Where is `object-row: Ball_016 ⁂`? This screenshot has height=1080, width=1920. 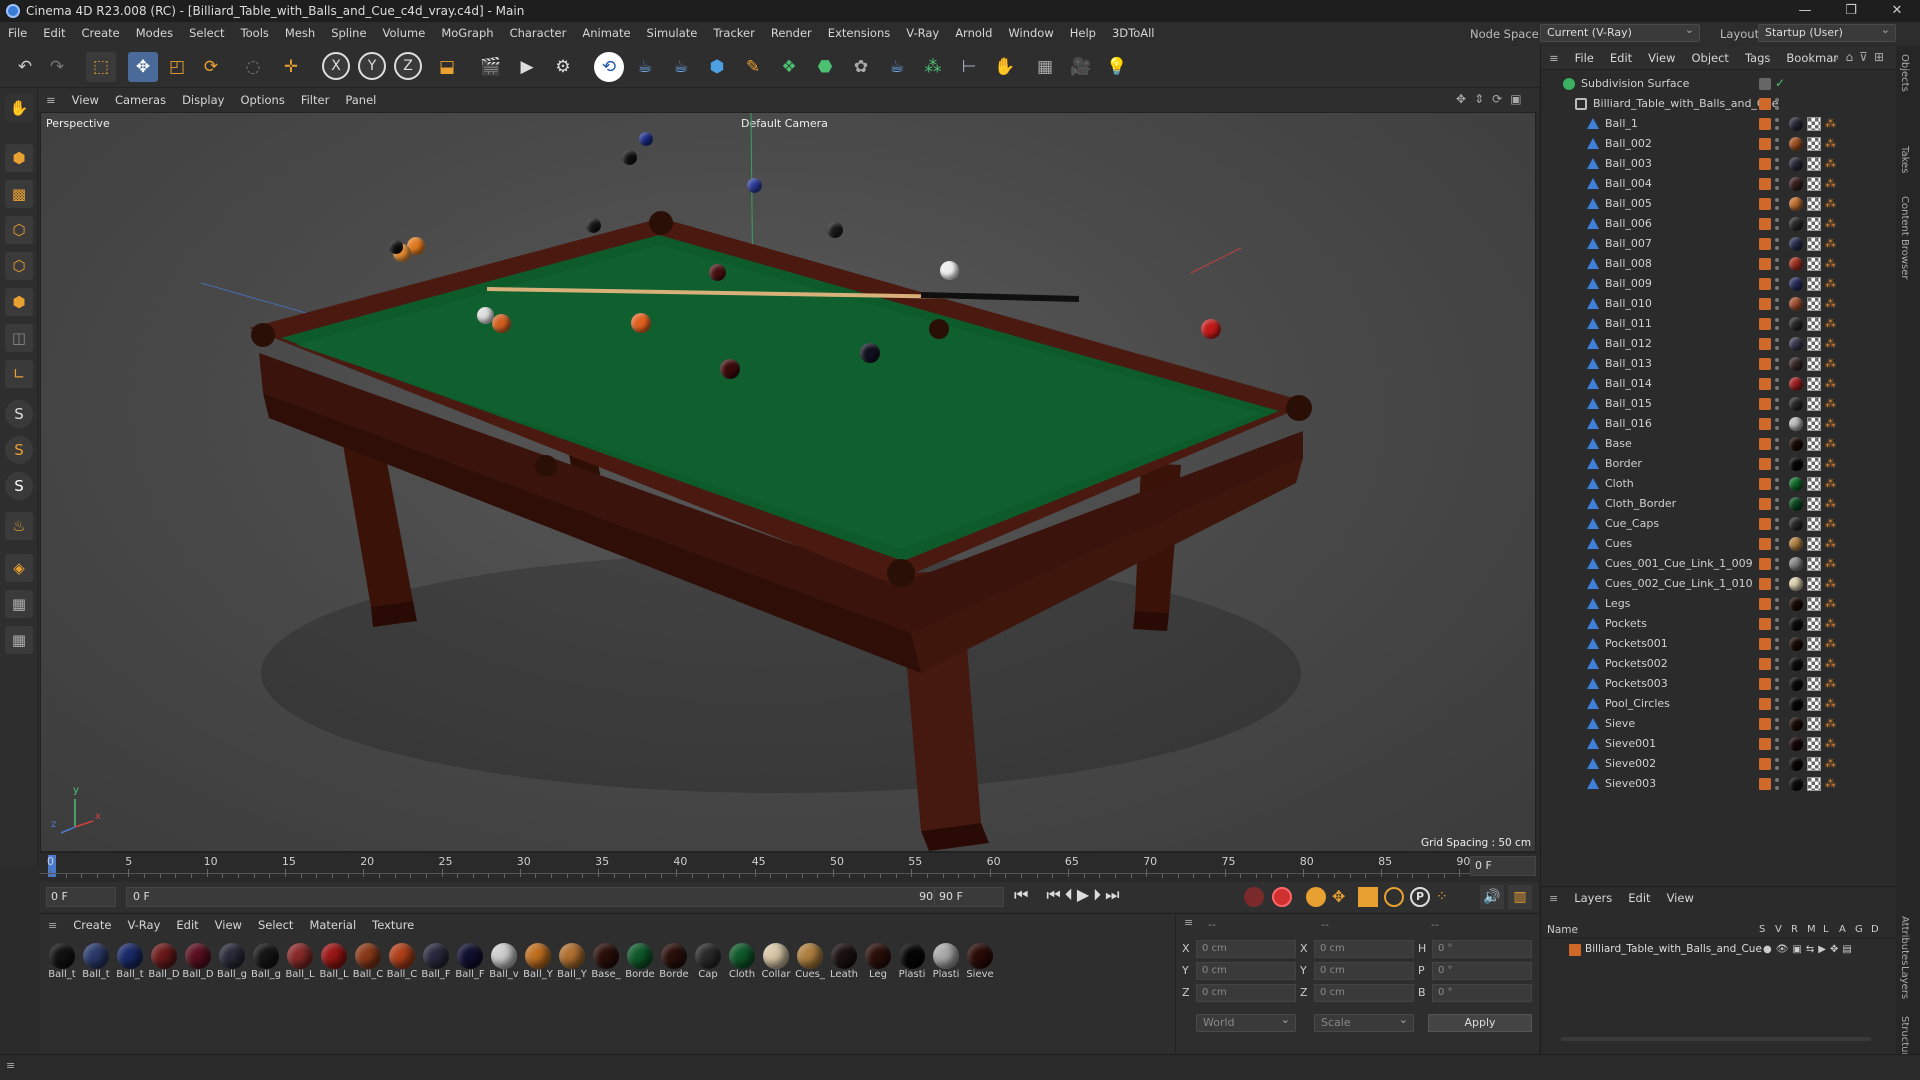 object-row: Ball_016 ⁂ is located at coordinates (1719, 424).